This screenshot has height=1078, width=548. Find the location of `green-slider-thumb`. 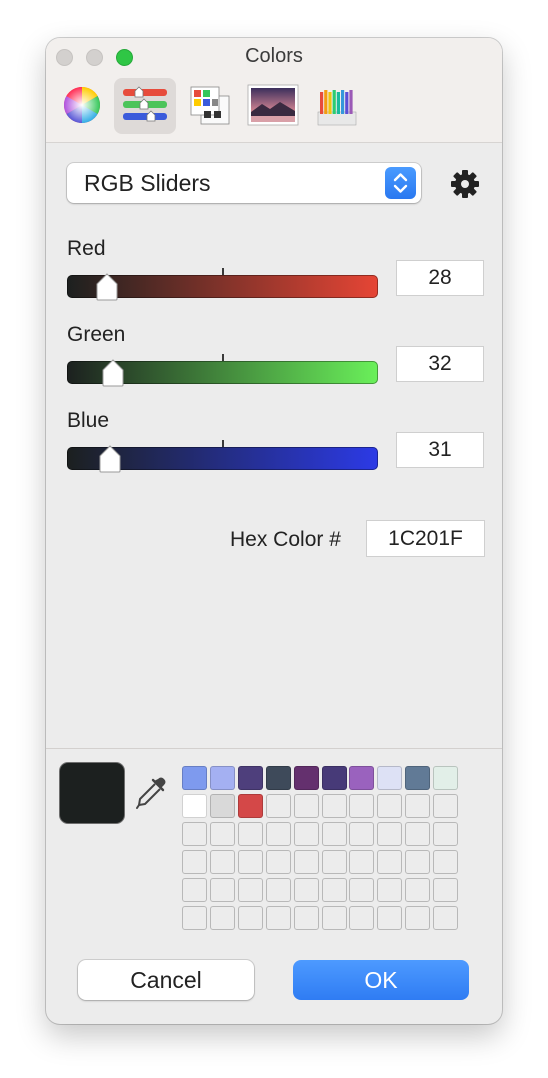

green-slider-thumb is located at coordinates (113, 373).